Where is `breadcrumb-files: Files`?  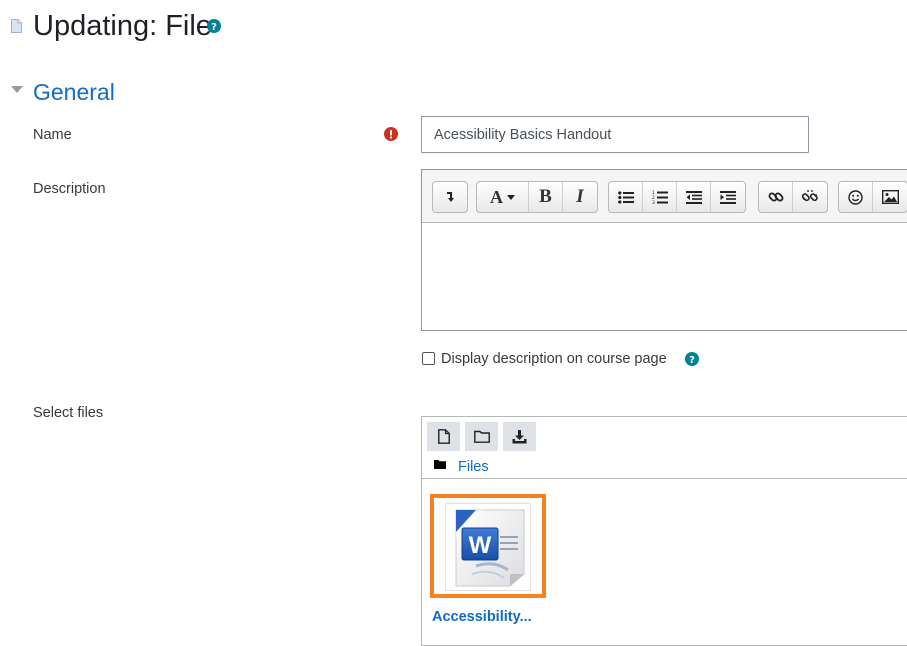 breadcrumb-files: Files is located at coordinates (473, 467).